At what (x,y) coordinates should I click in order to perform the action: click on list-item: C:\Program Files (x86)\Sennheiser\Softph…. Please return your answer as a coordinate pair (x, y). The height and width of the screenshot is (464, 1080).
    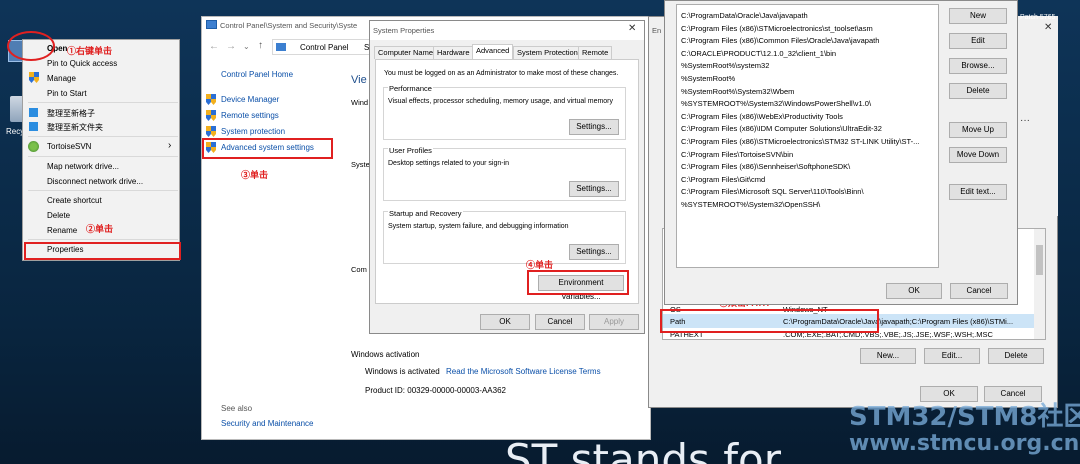
    Looking at the image, I should click on (765, 166).